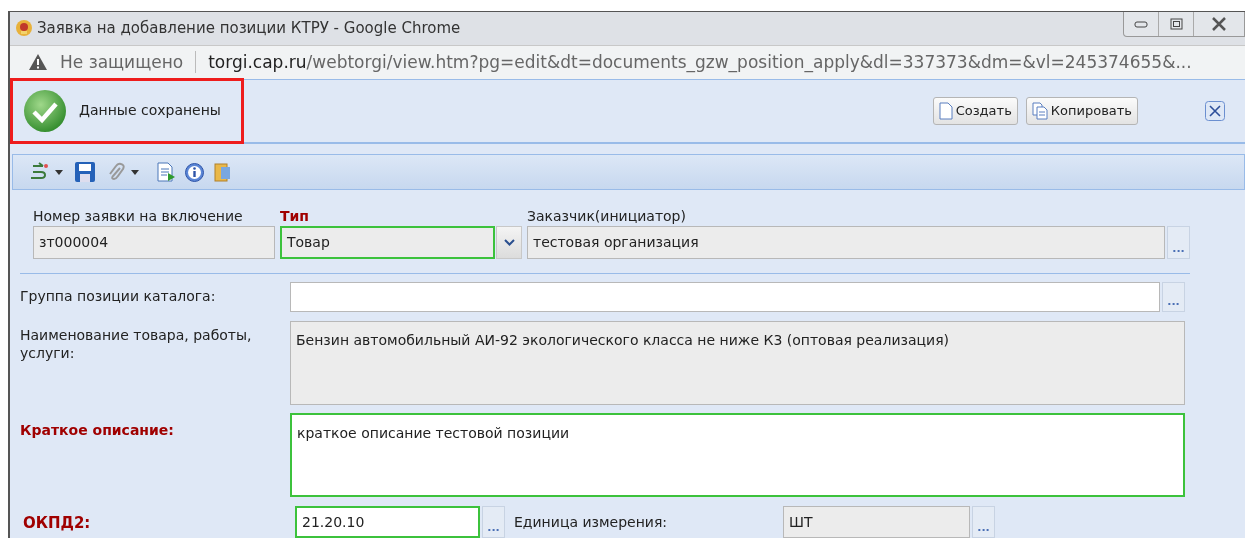 The image size is (1245, 538). I want to click on field-label: Заказчик(инициатор), so click(607, 216).